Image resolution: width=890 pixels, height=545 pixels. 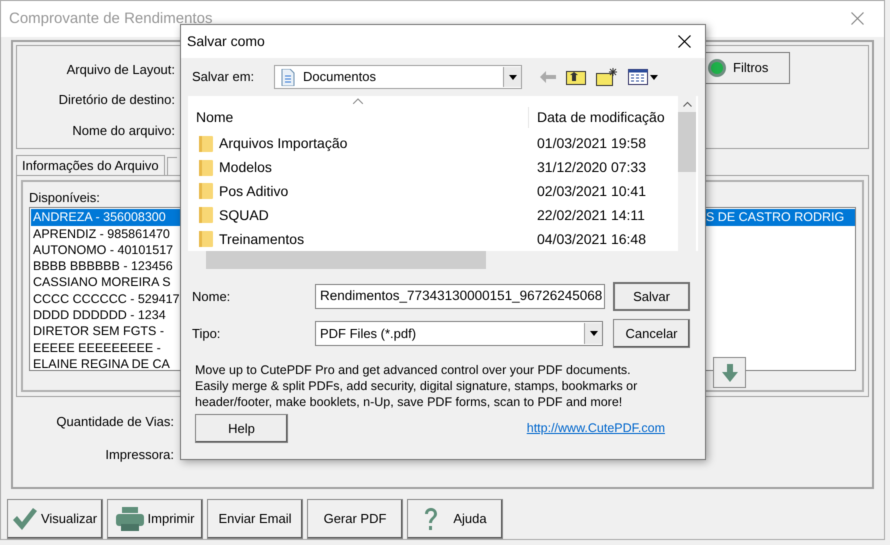 I want to click on save-in-label: Salvar em:, so click(x=224, y=77).